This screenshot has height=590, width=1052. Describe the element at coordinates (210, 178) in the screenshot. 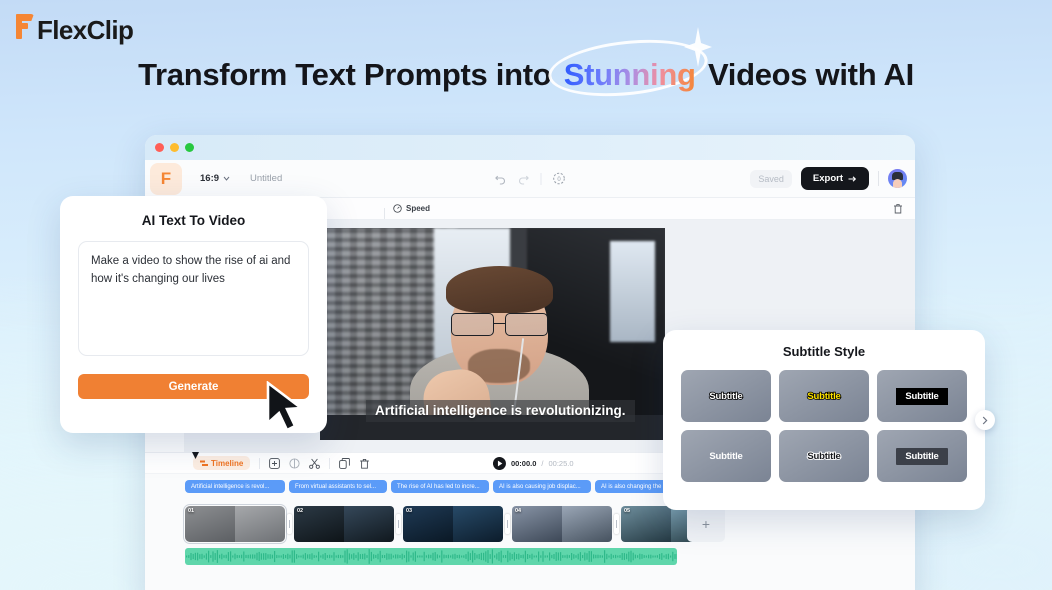

I see `aspect-ratio-value: 16:9` at that location.